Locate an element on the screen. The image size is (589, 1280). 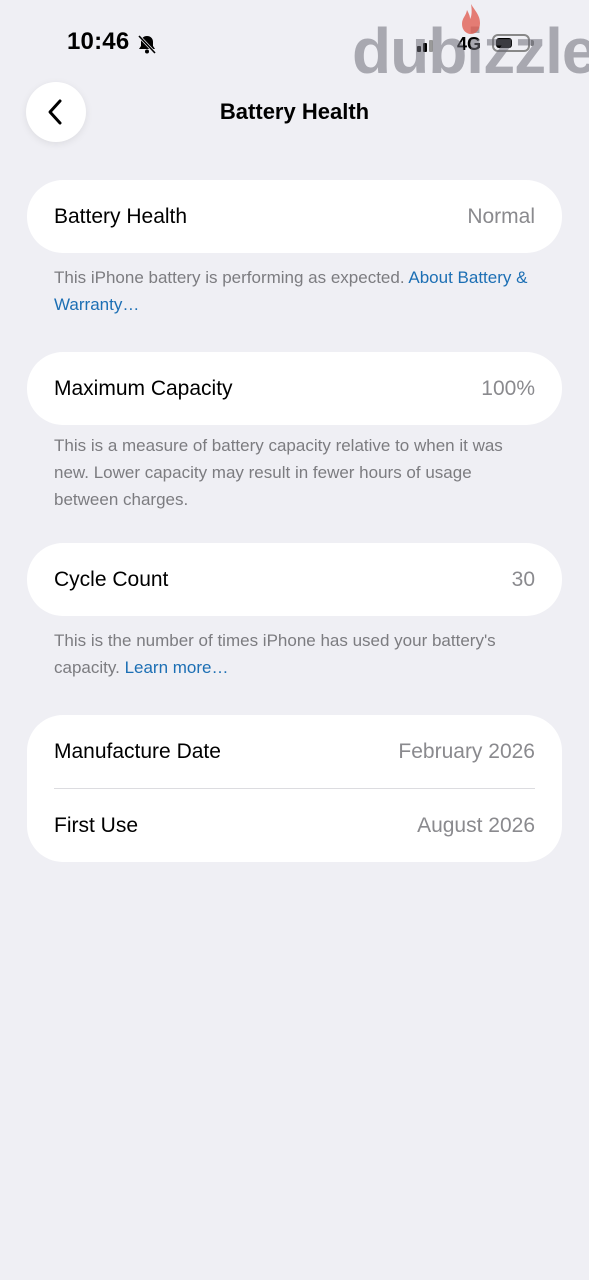
maximum-capacity-label: Maximum Capacity is located at coordinates (143, 388).